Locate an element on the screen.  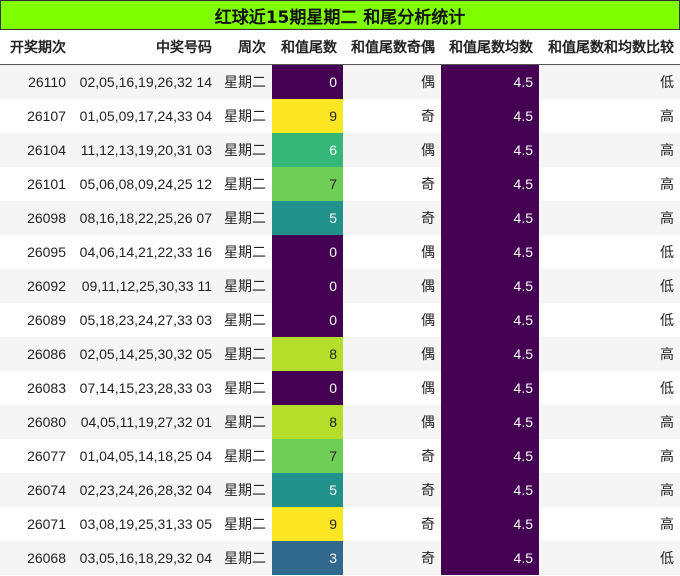
table-row: 26104 11,12,13,19,20,31 03 星期二 6 偶 4.5 高 is located at coordinates (340, 150).